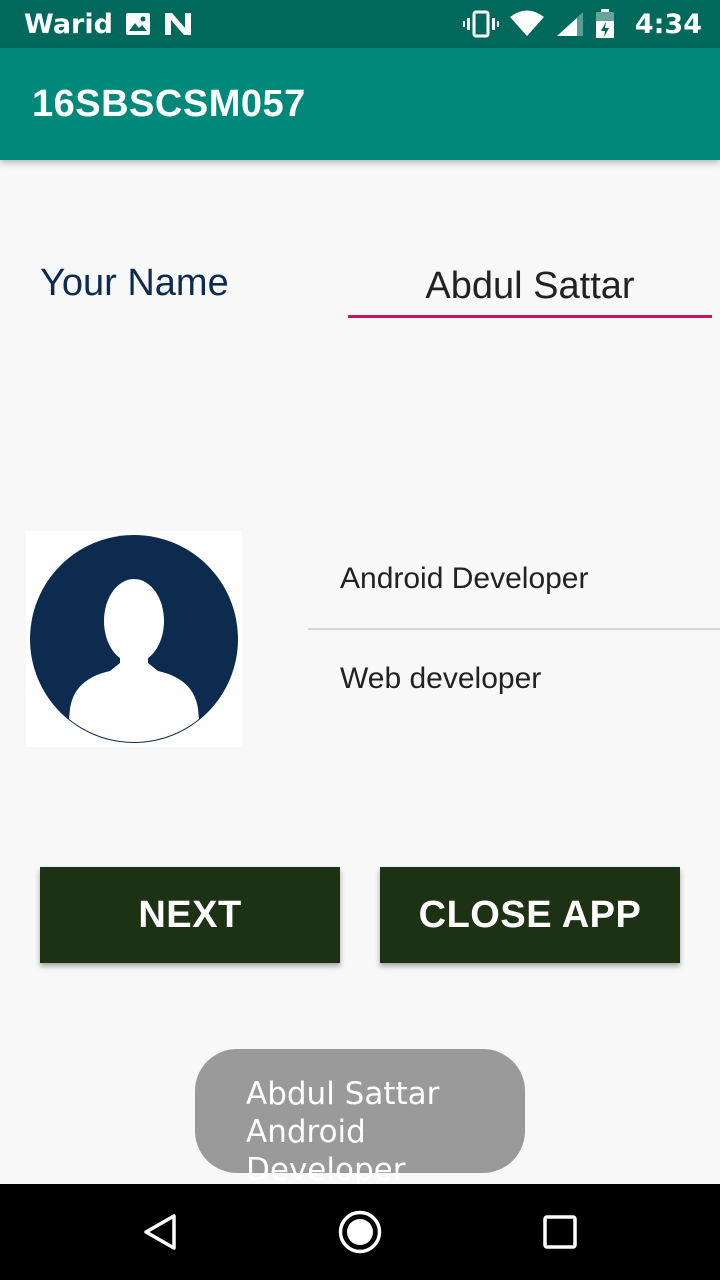  I want to click on carrier-name: Warid, so click(68, 24).